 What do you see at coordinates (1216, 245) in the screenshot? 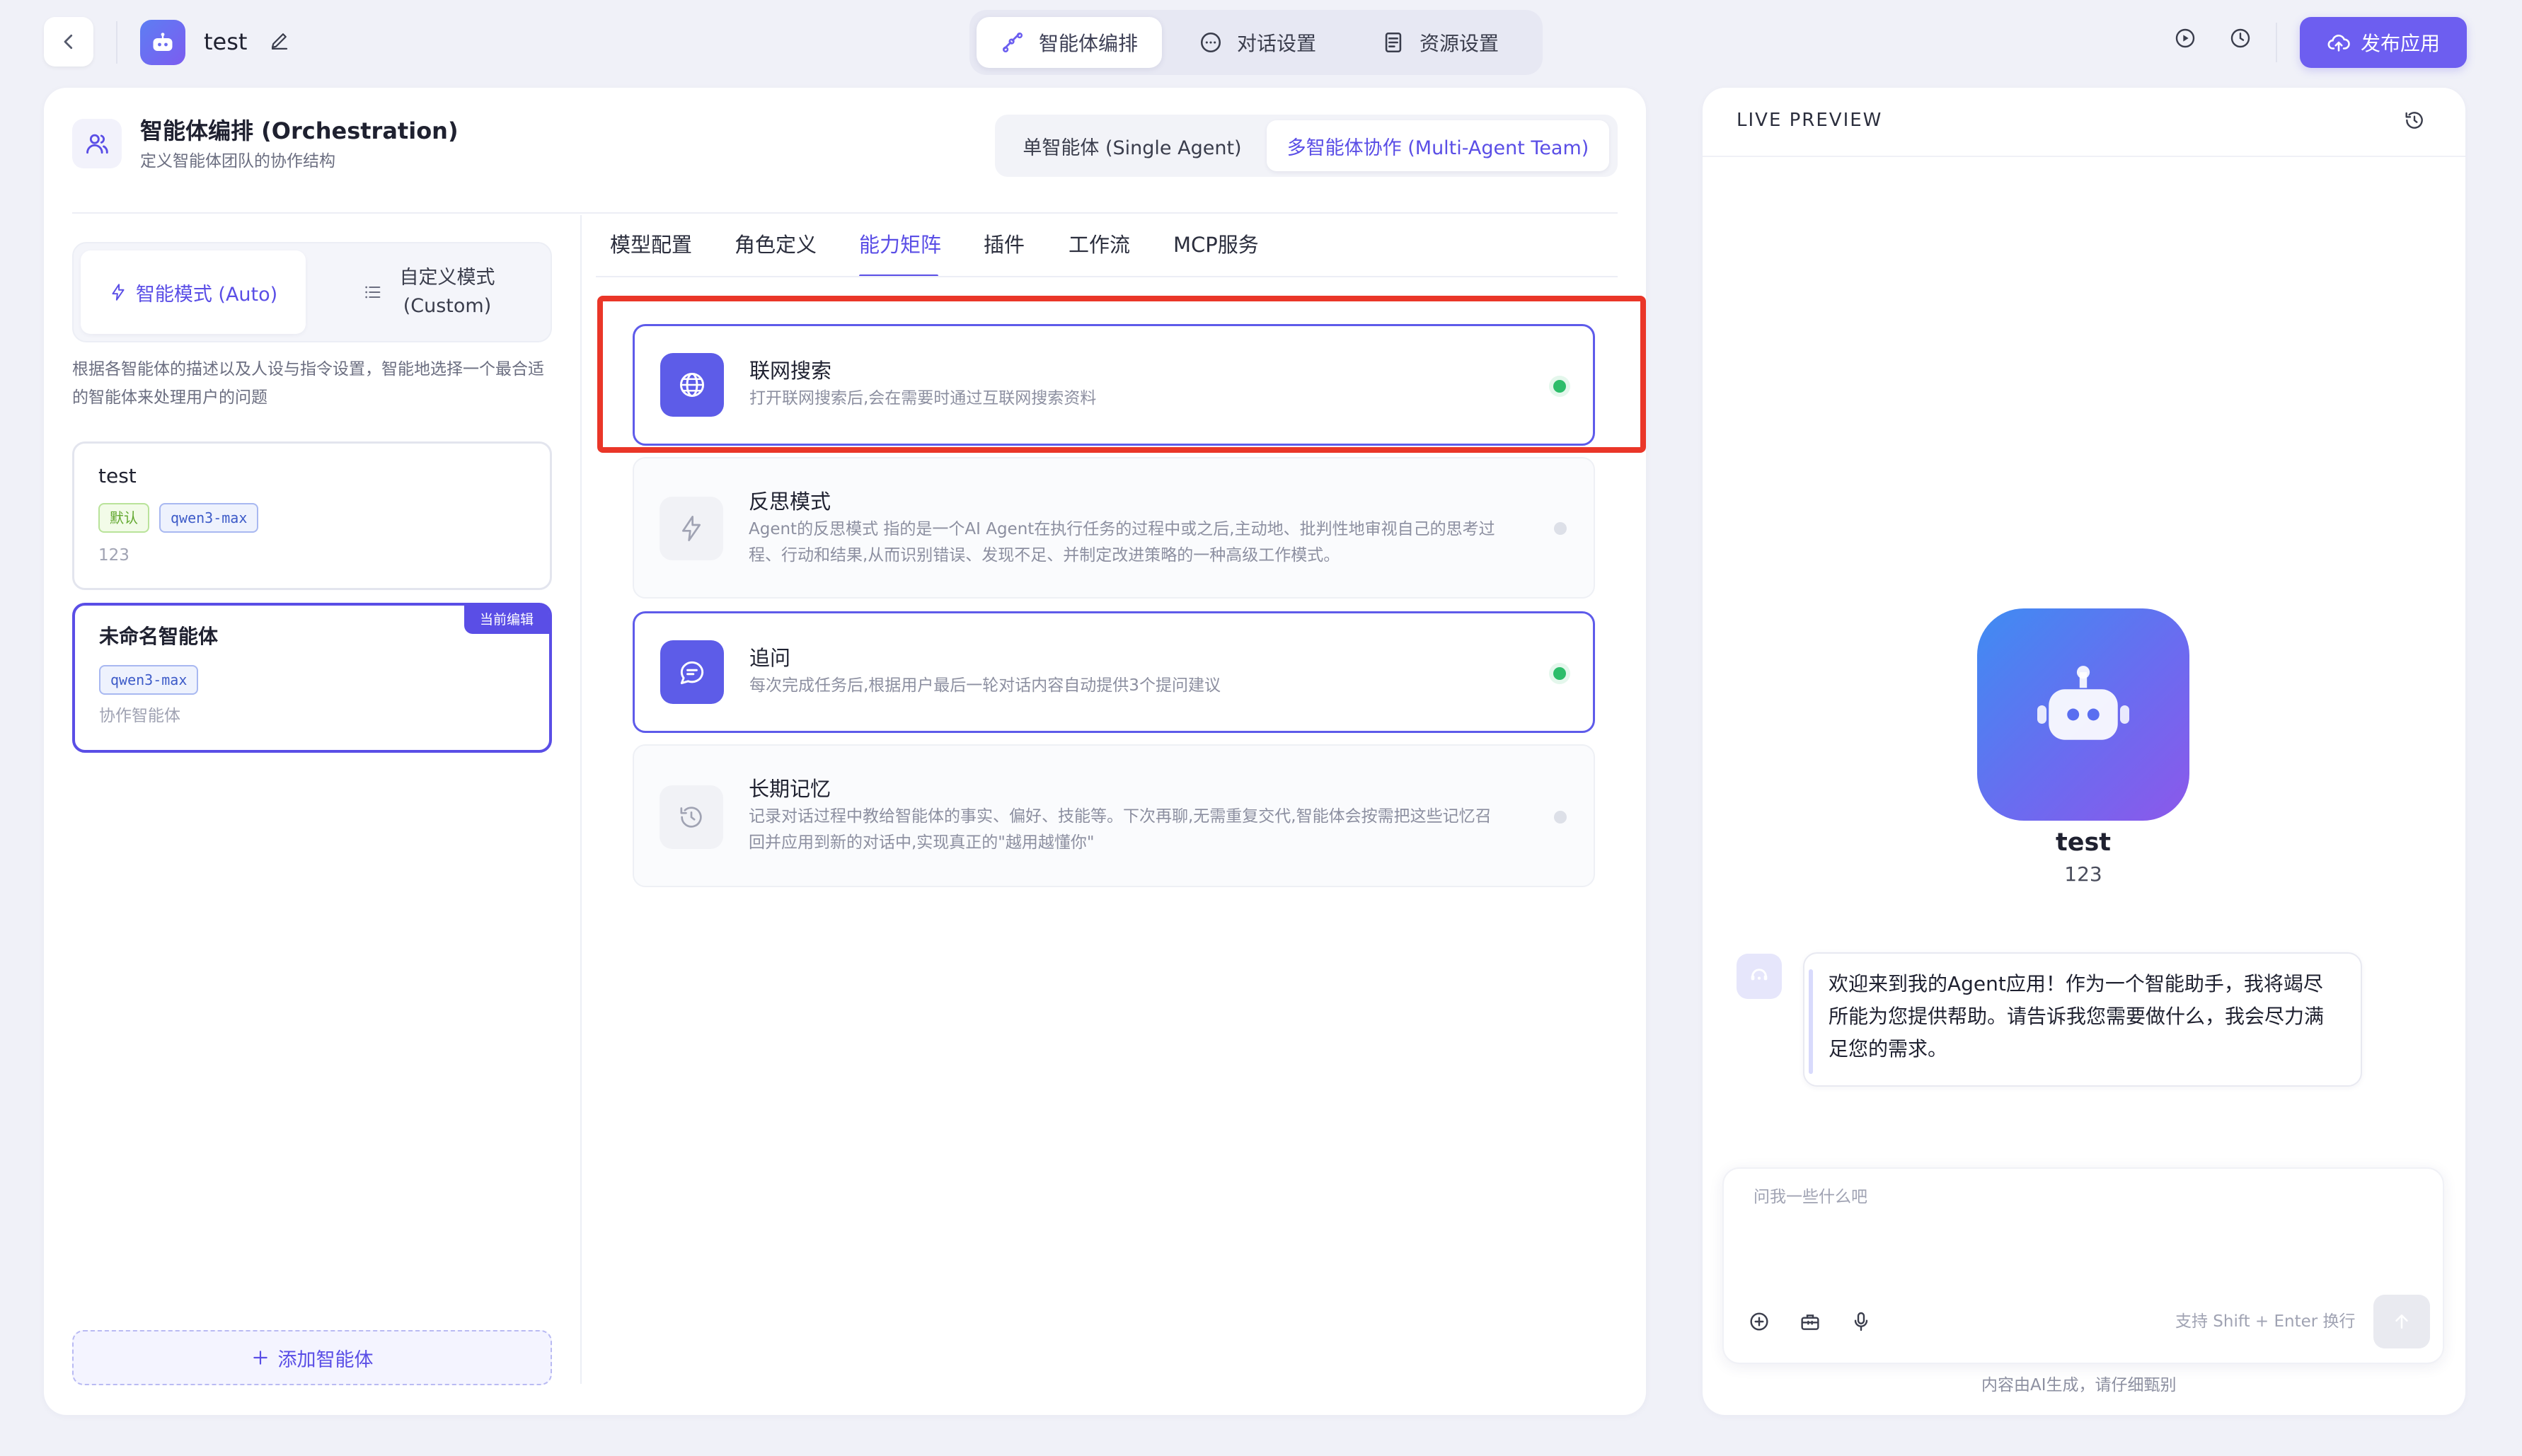
I see `tab-mcp-service: MCP服务` at bounding box center [1216, 245].